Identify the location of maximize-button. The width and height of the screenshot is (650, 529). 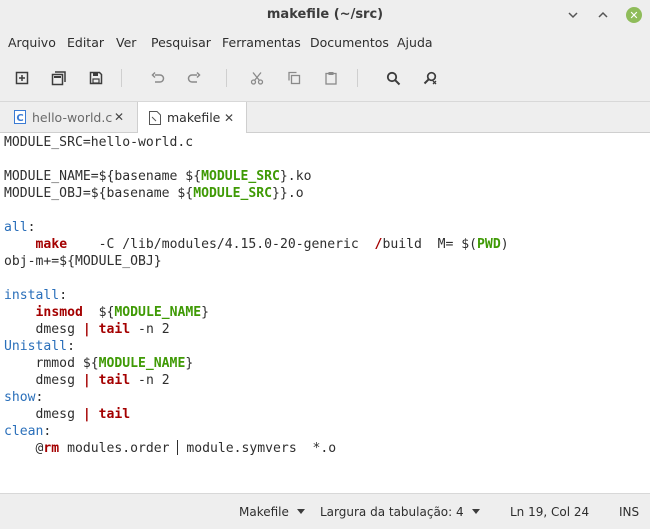
(603, 15).